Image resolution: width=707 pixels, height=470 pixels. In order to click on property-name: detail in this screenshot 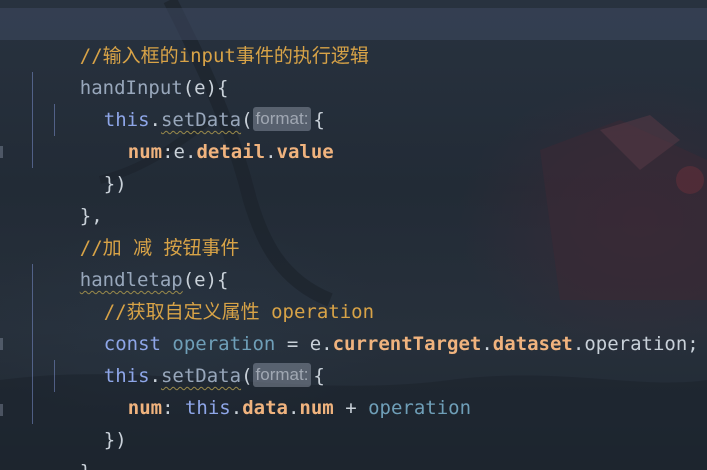, I will do `click(231, 152)`.